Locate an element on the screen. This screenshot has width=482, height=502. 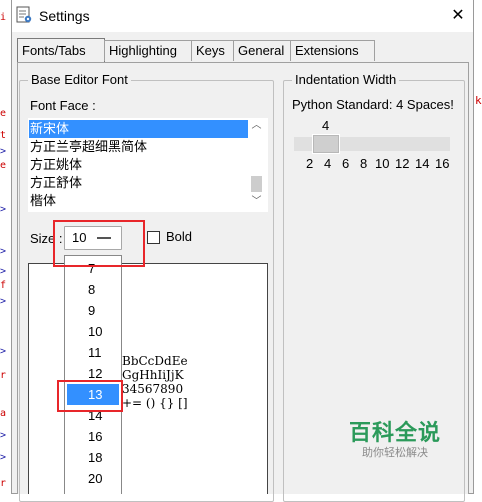
font-list-item: 楷体 is located at coordinates (139, 201).